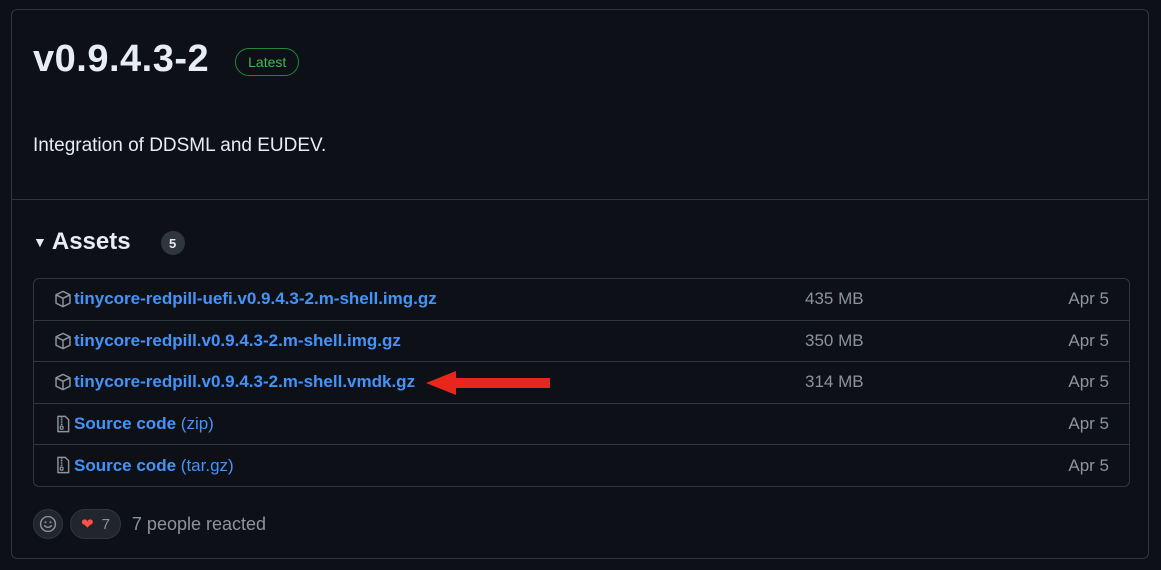 The height and width of the screenshot is (570, 1161). Describe the element at coordinates (180, 145) in the screenshot. I see `release-description: Integration of DDSML and EUDEV.` at that location.